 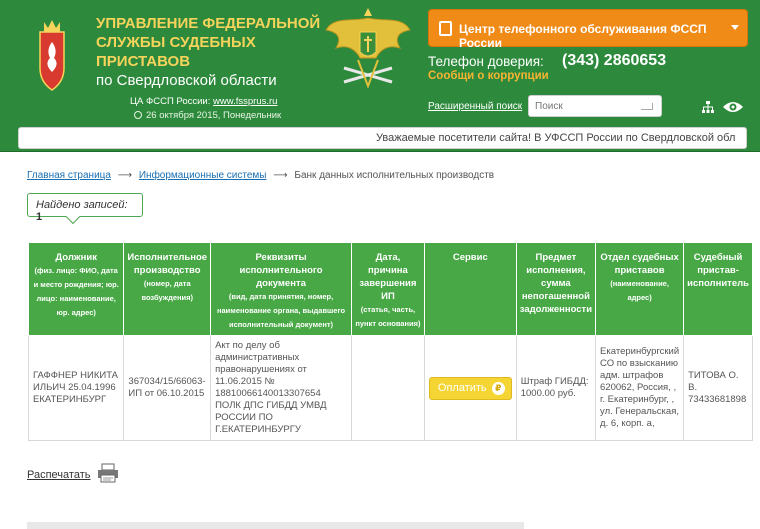 I want to click on phone-icon, so click(x=445, y=28).